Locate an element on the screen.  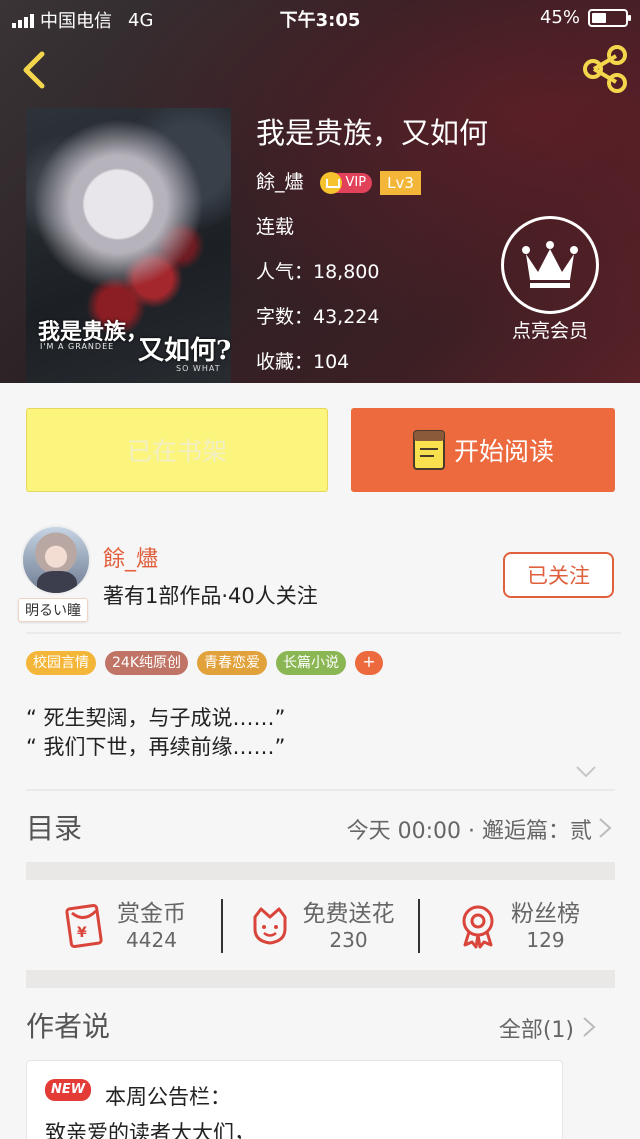
tag-chip: 青春恋爱 is located at coordinates (232, 663).